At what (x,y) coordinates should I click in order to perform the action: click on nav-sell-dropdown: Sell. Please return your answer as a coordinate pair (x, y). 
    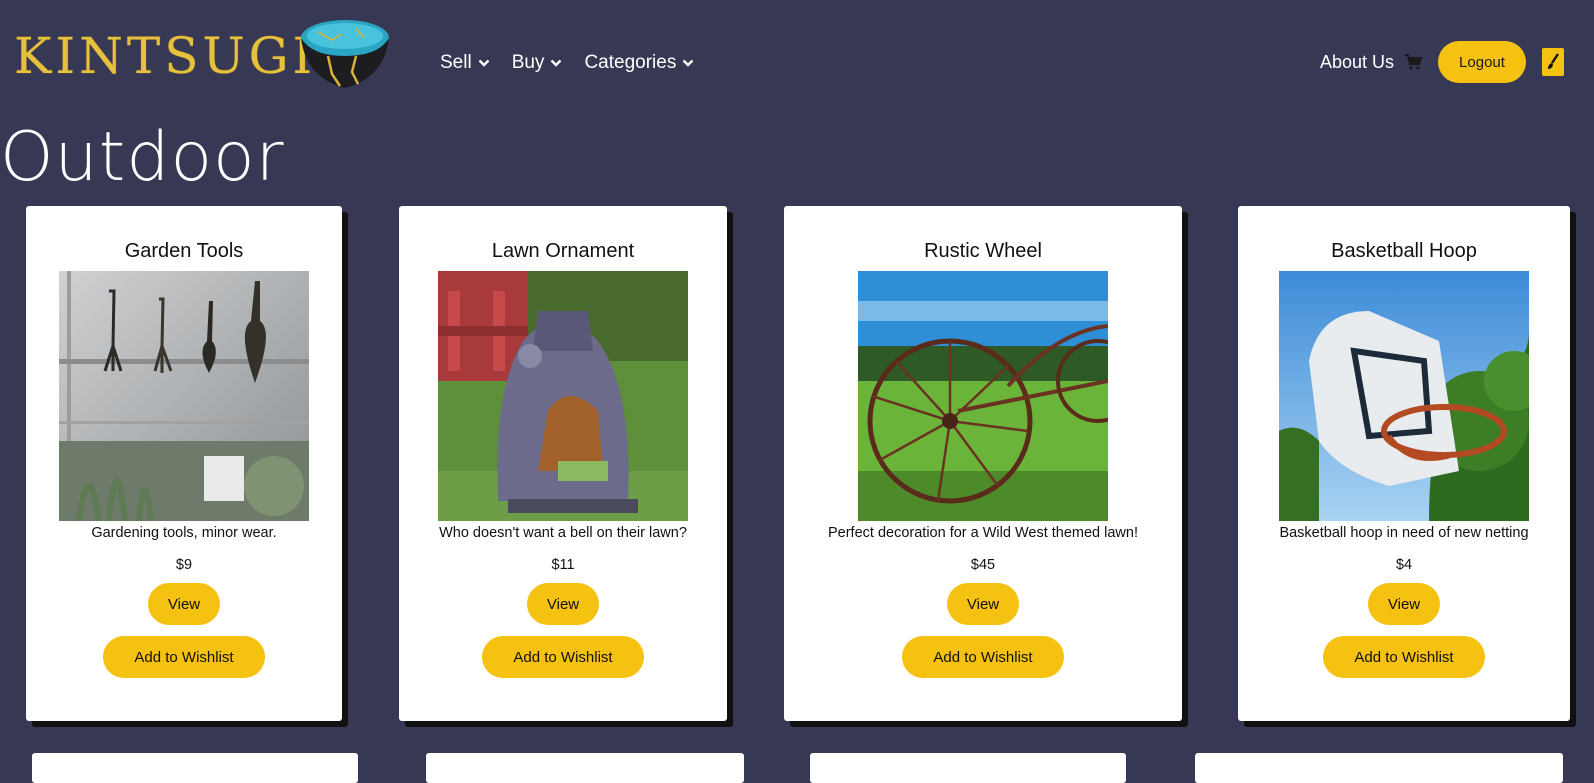
    Looking at the image, I should click on (465, 63).